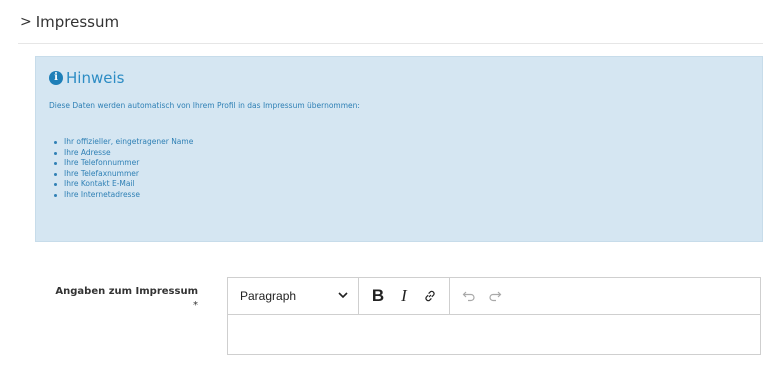 The width and height of the screenshot is (763, 370). I want to click on section-title: Impressum, so click(77, 22).